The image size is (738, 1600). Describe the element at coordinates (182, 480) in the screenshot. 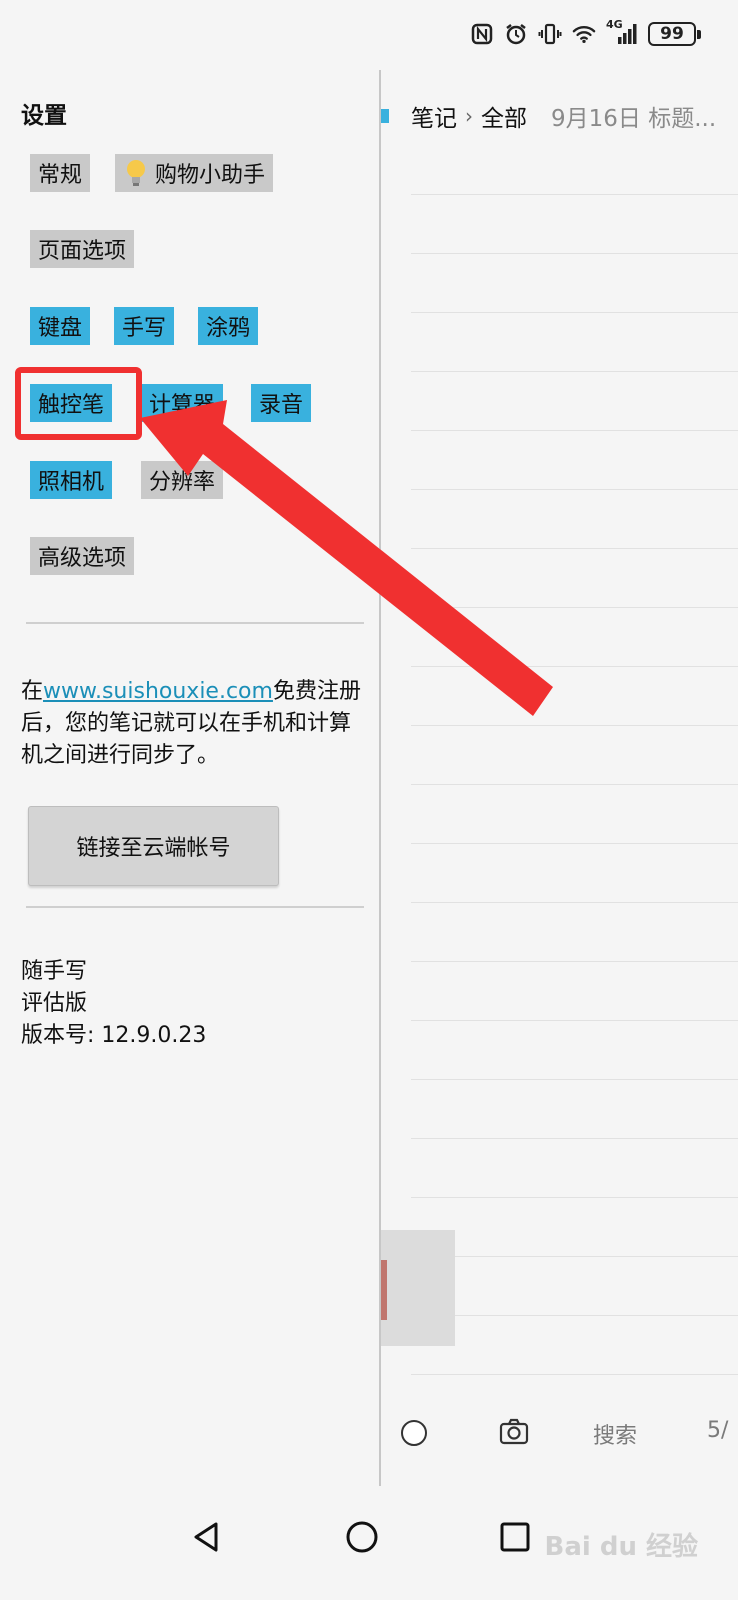

I see `chip-resolution: 分辨率` at that location.